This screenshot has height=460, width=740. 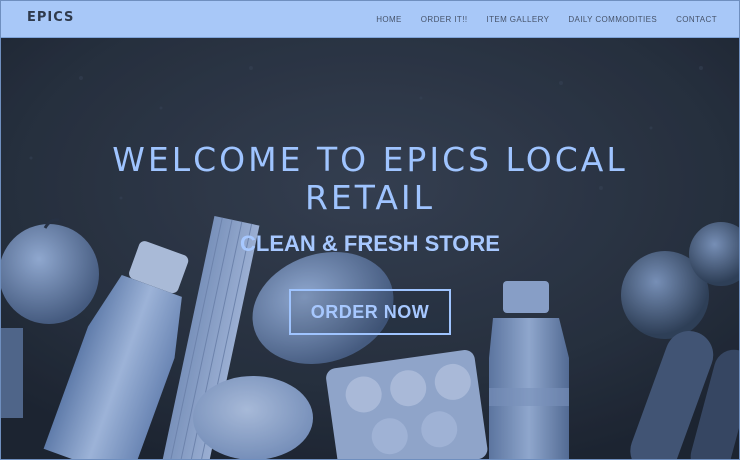 What do you see at coordinates (612, 19) in the screenshot?
I see `nav-link-daily-commodities: DAILY COMMODITIES` at bounding box center [612, 19].